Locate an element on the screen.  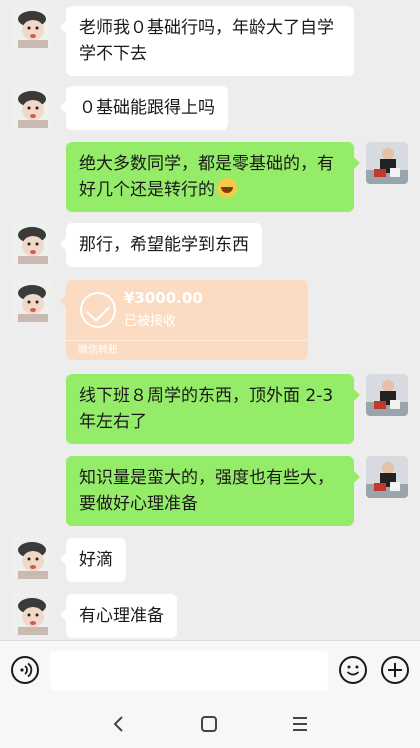
message-input is located at coordinates (189, 671).